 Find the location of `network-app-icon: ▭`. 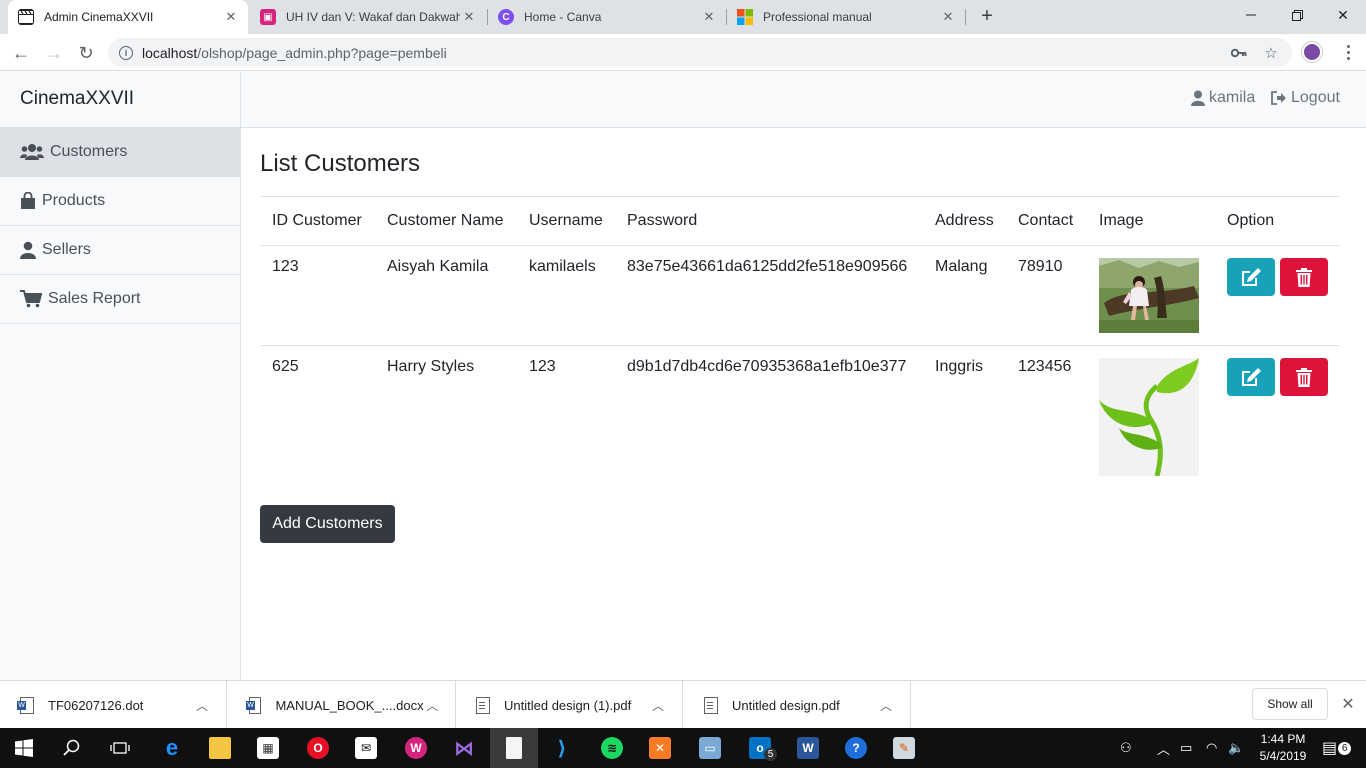

network-app-icon: ▭ is located at coordinates (710, 748).